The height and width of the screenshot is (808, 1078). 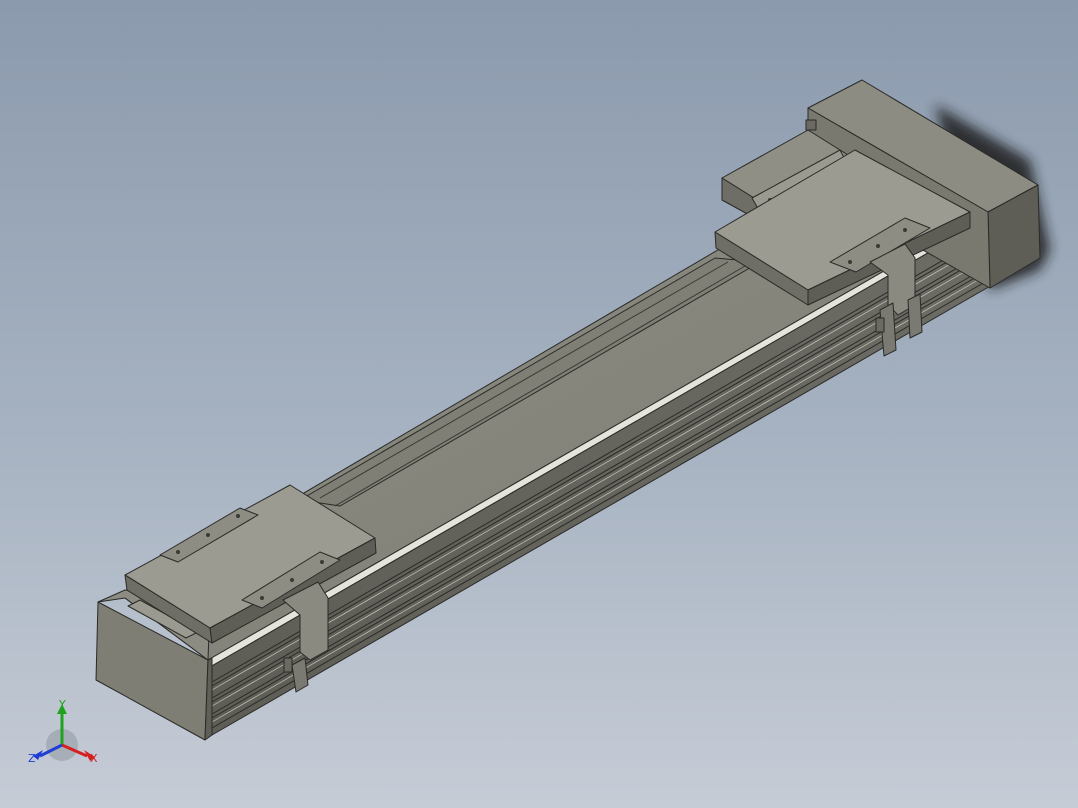 What do you see at coordinates (62, 704) in the screenshot?
I see `y-axis-label: Y` at bounding box center [62, 704].